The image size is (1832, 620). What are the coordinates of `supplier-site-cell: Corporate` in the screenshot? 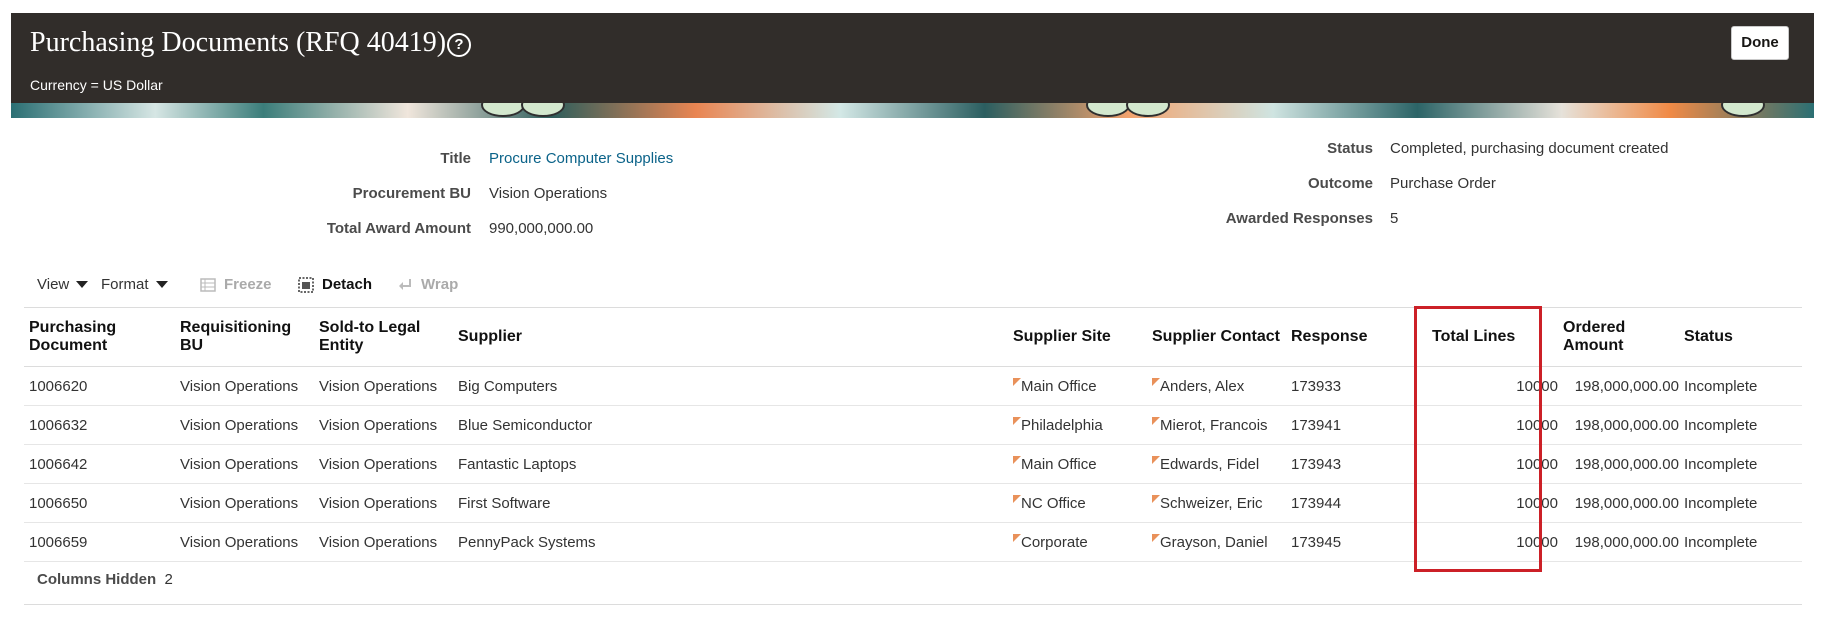 It's located at (1077, 542).